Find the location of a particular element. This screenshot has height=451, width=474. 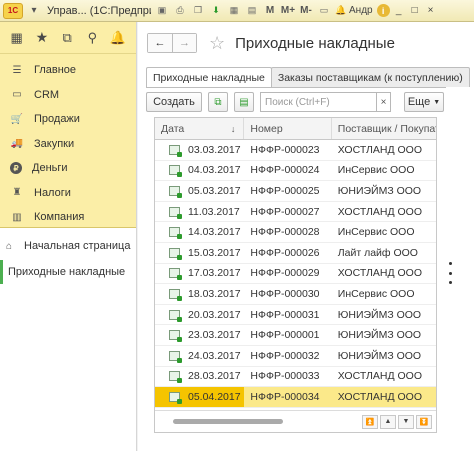

date-value: 15.03.2017 is located at coordinates (214, 252).